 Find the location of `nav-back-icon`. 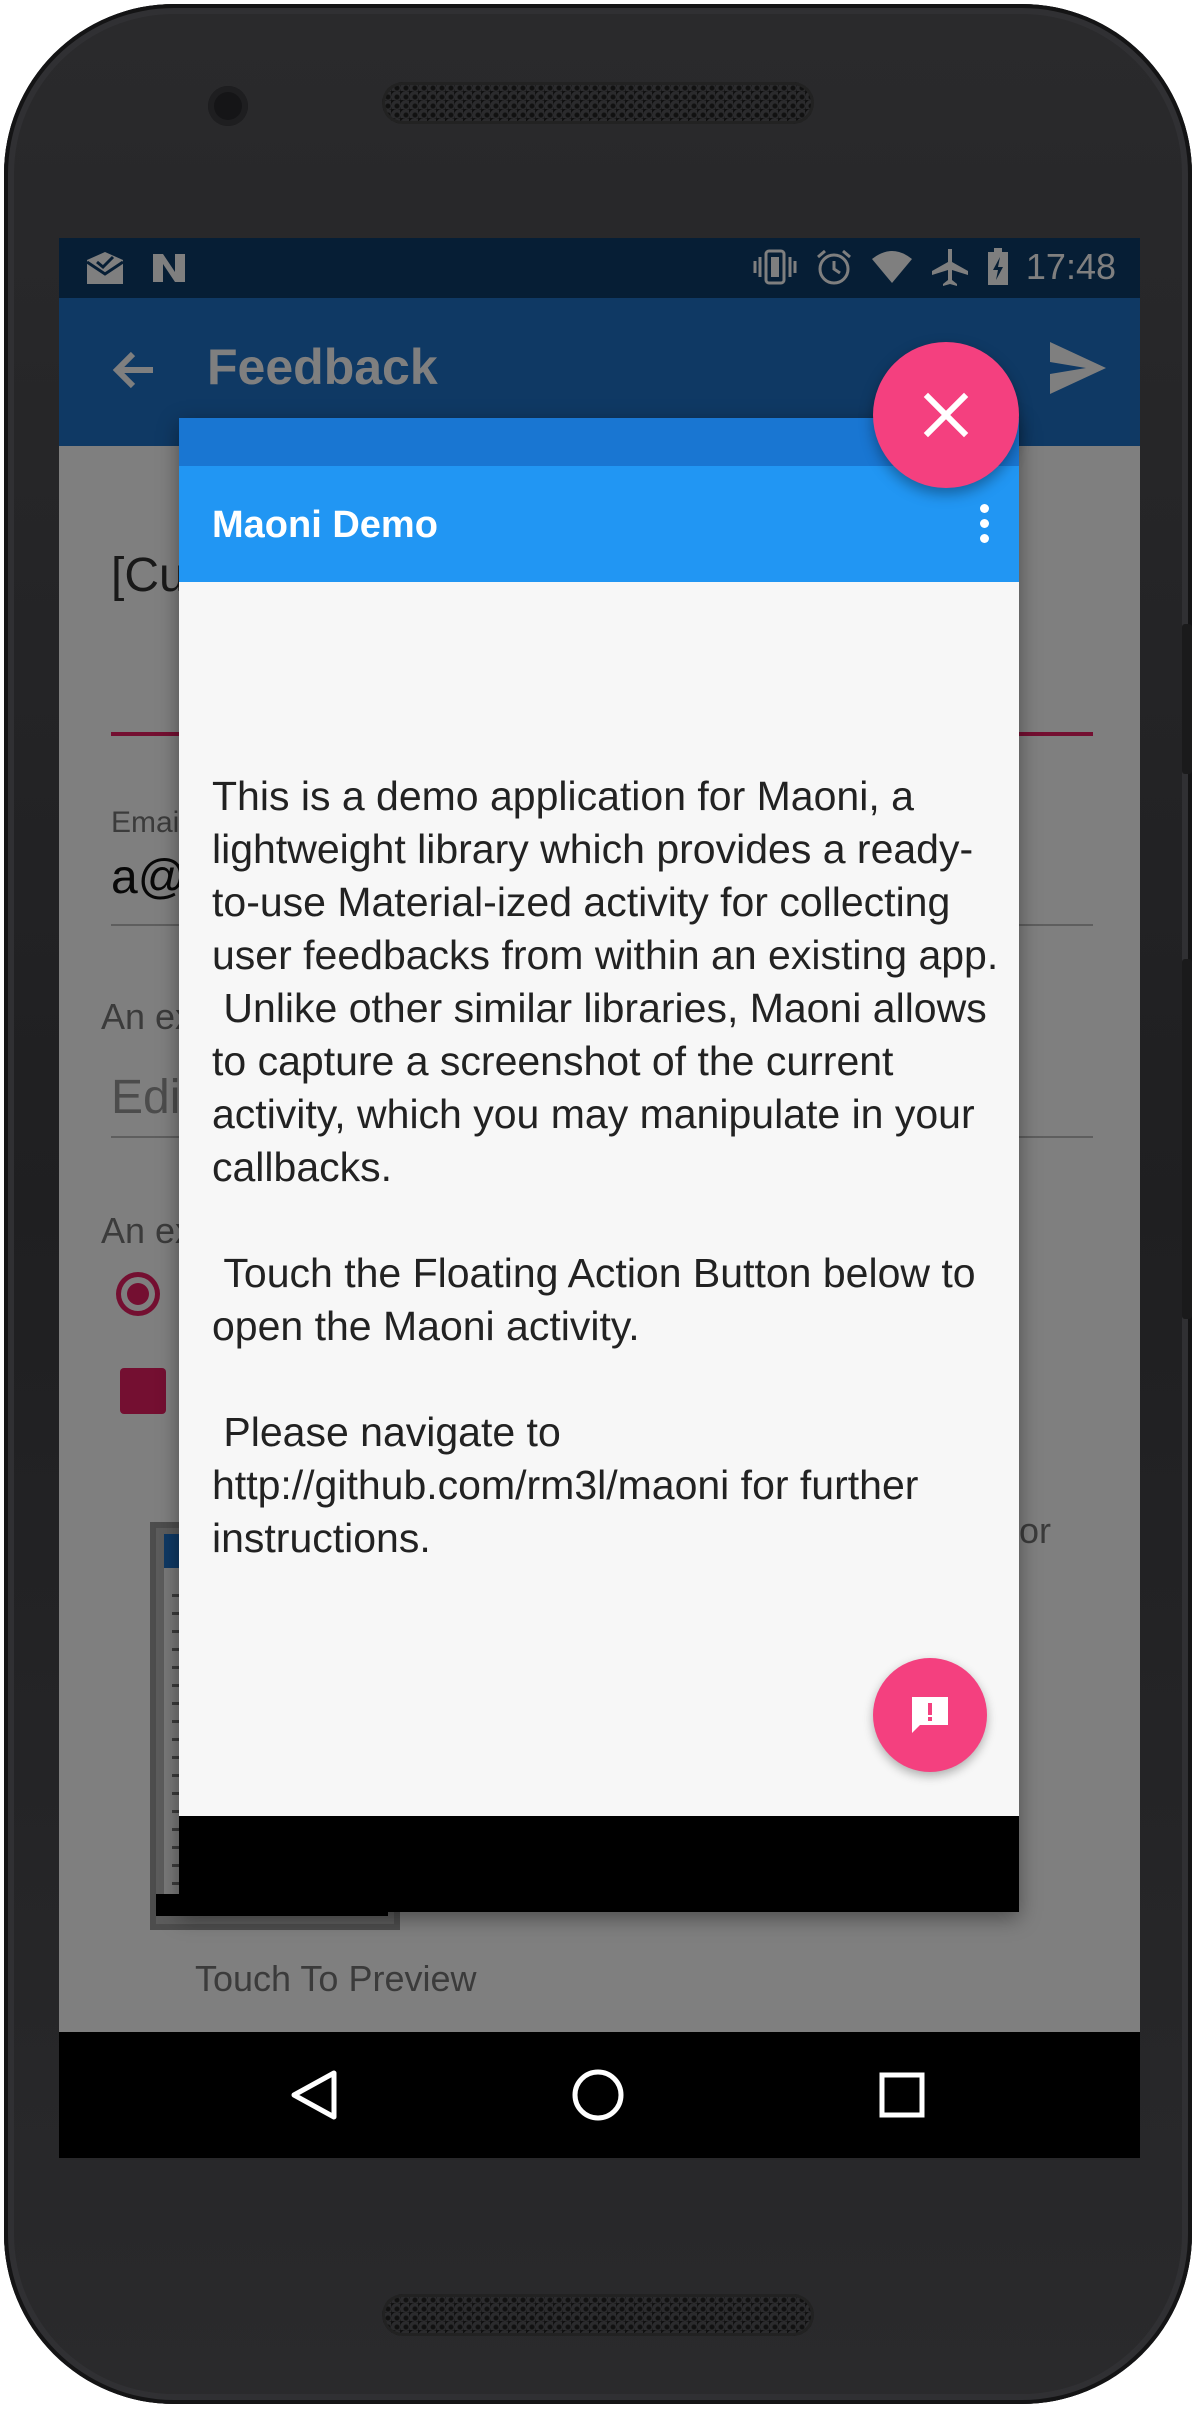

nav-back-icon is located at coordinates (314, 2095).